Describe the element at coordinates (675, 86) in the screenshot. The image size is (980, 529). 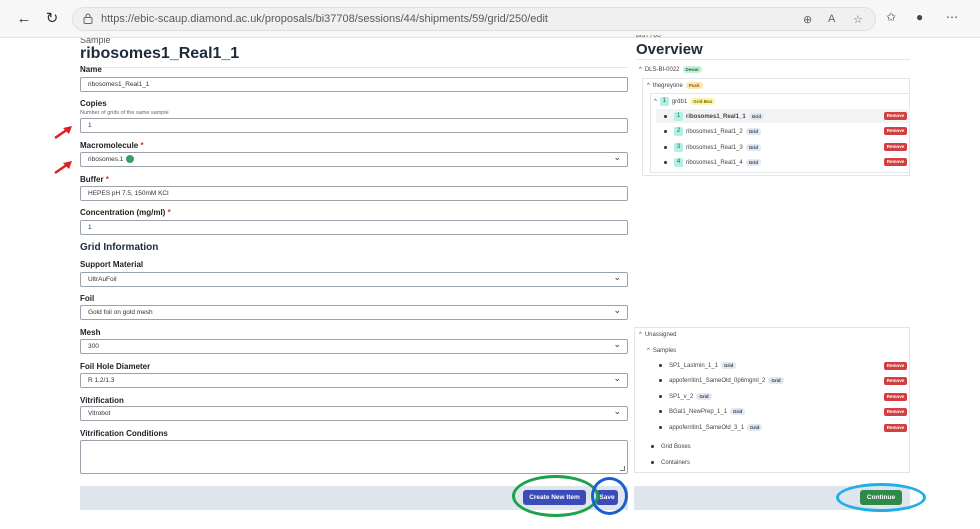
I see `tree-puck: ^ thegreyone Puck` at that location.